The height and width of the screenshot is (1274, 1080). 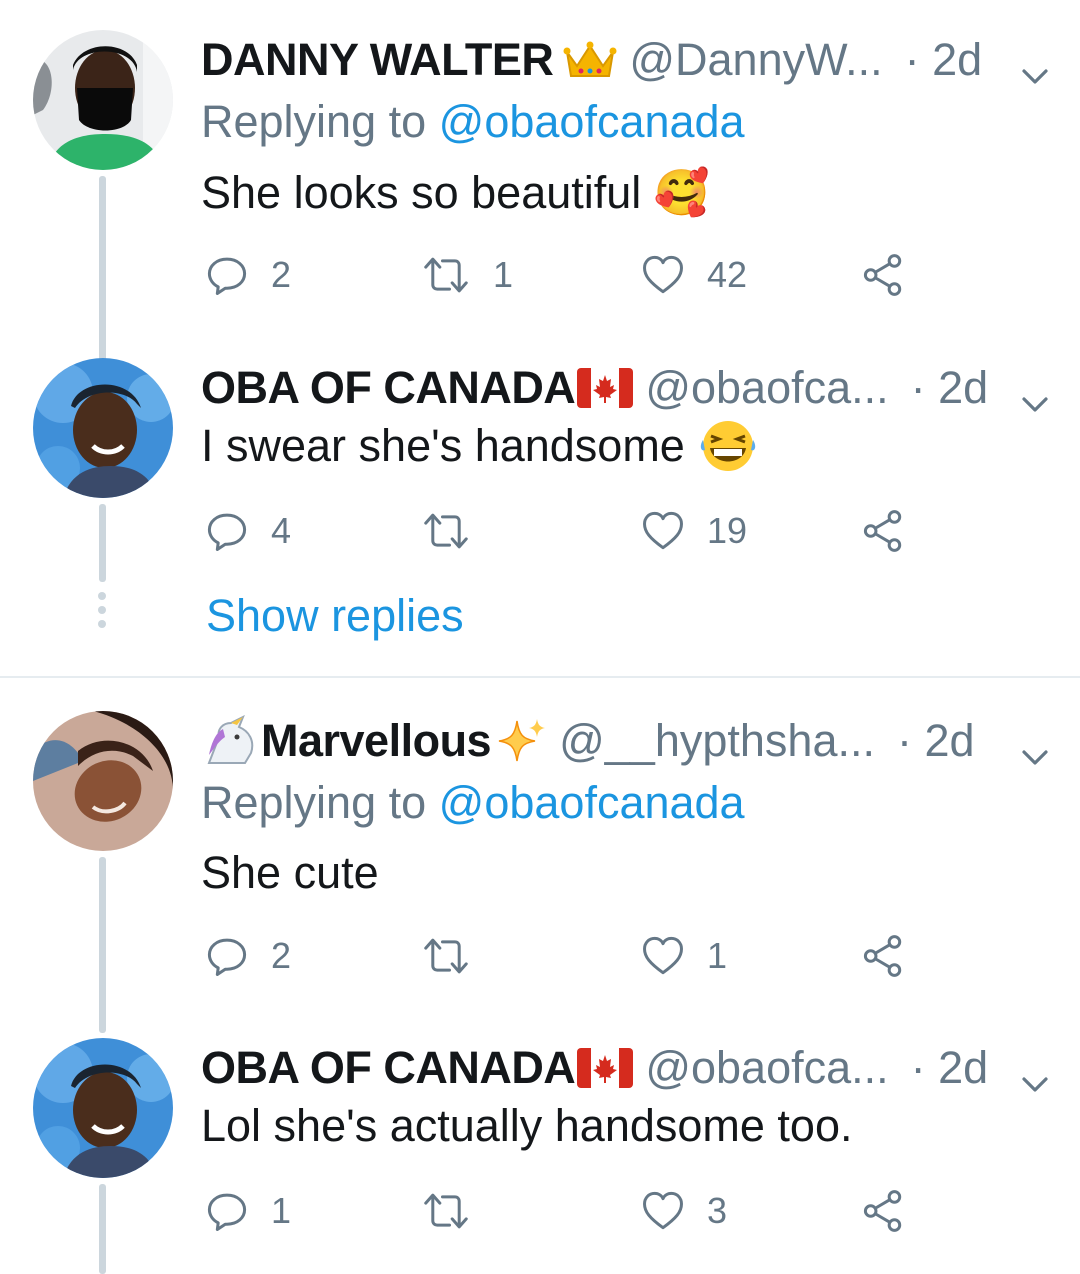 I want to click on display-name: Marvellous, so click(x=376, y=741).